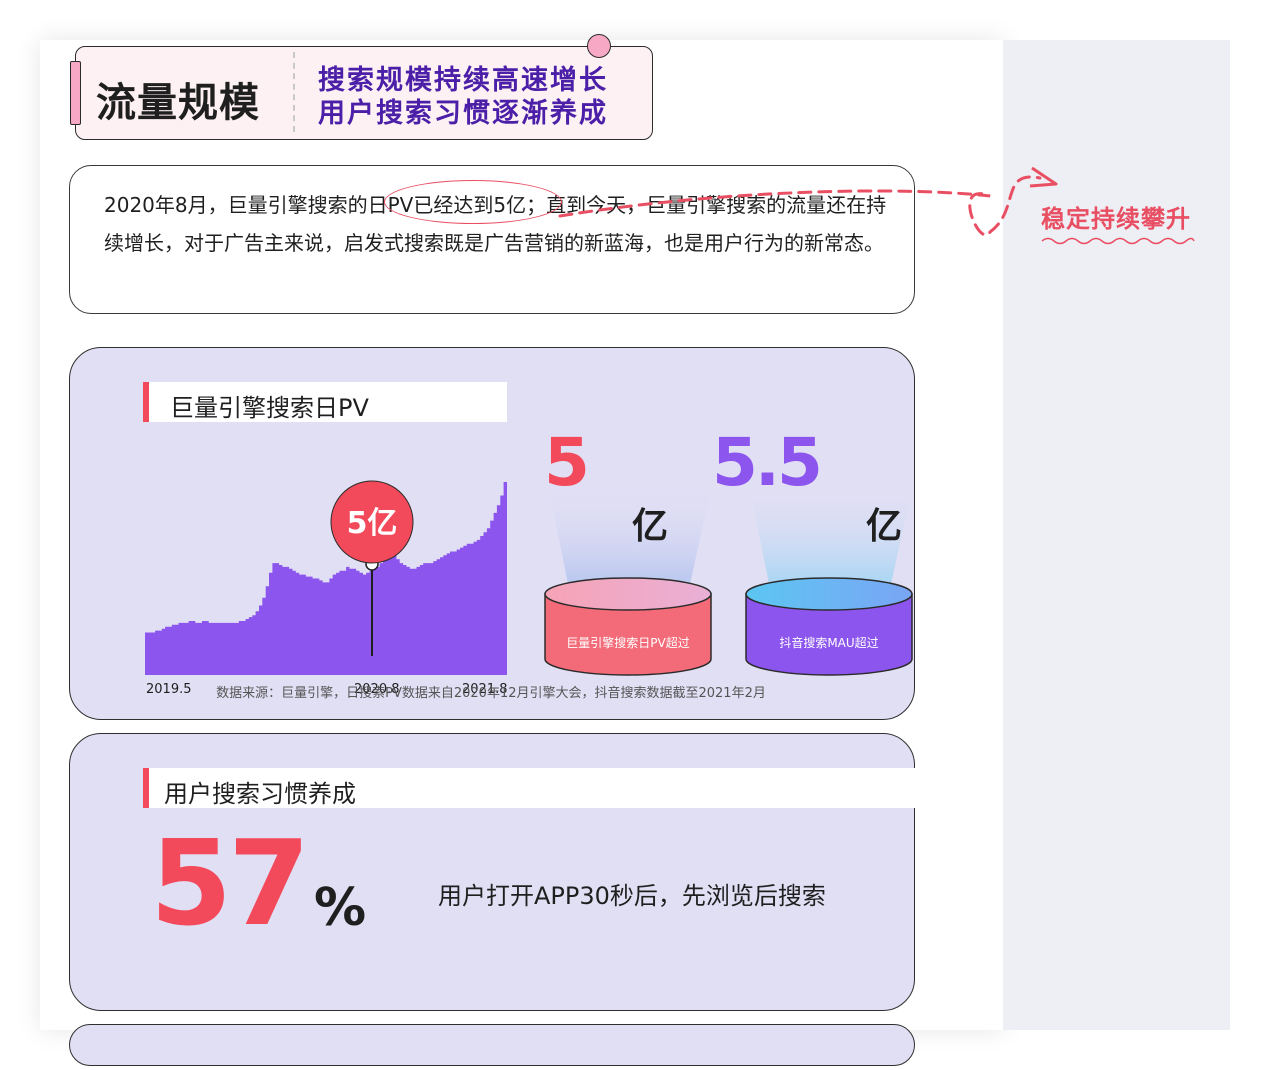 Image resolution: width=1270 pixels, height=1070 pixels. Describe the element at coordinates (269, 408) in the screenshot. I see `pv-title: 巨量引擎搜索日PV` at that location.